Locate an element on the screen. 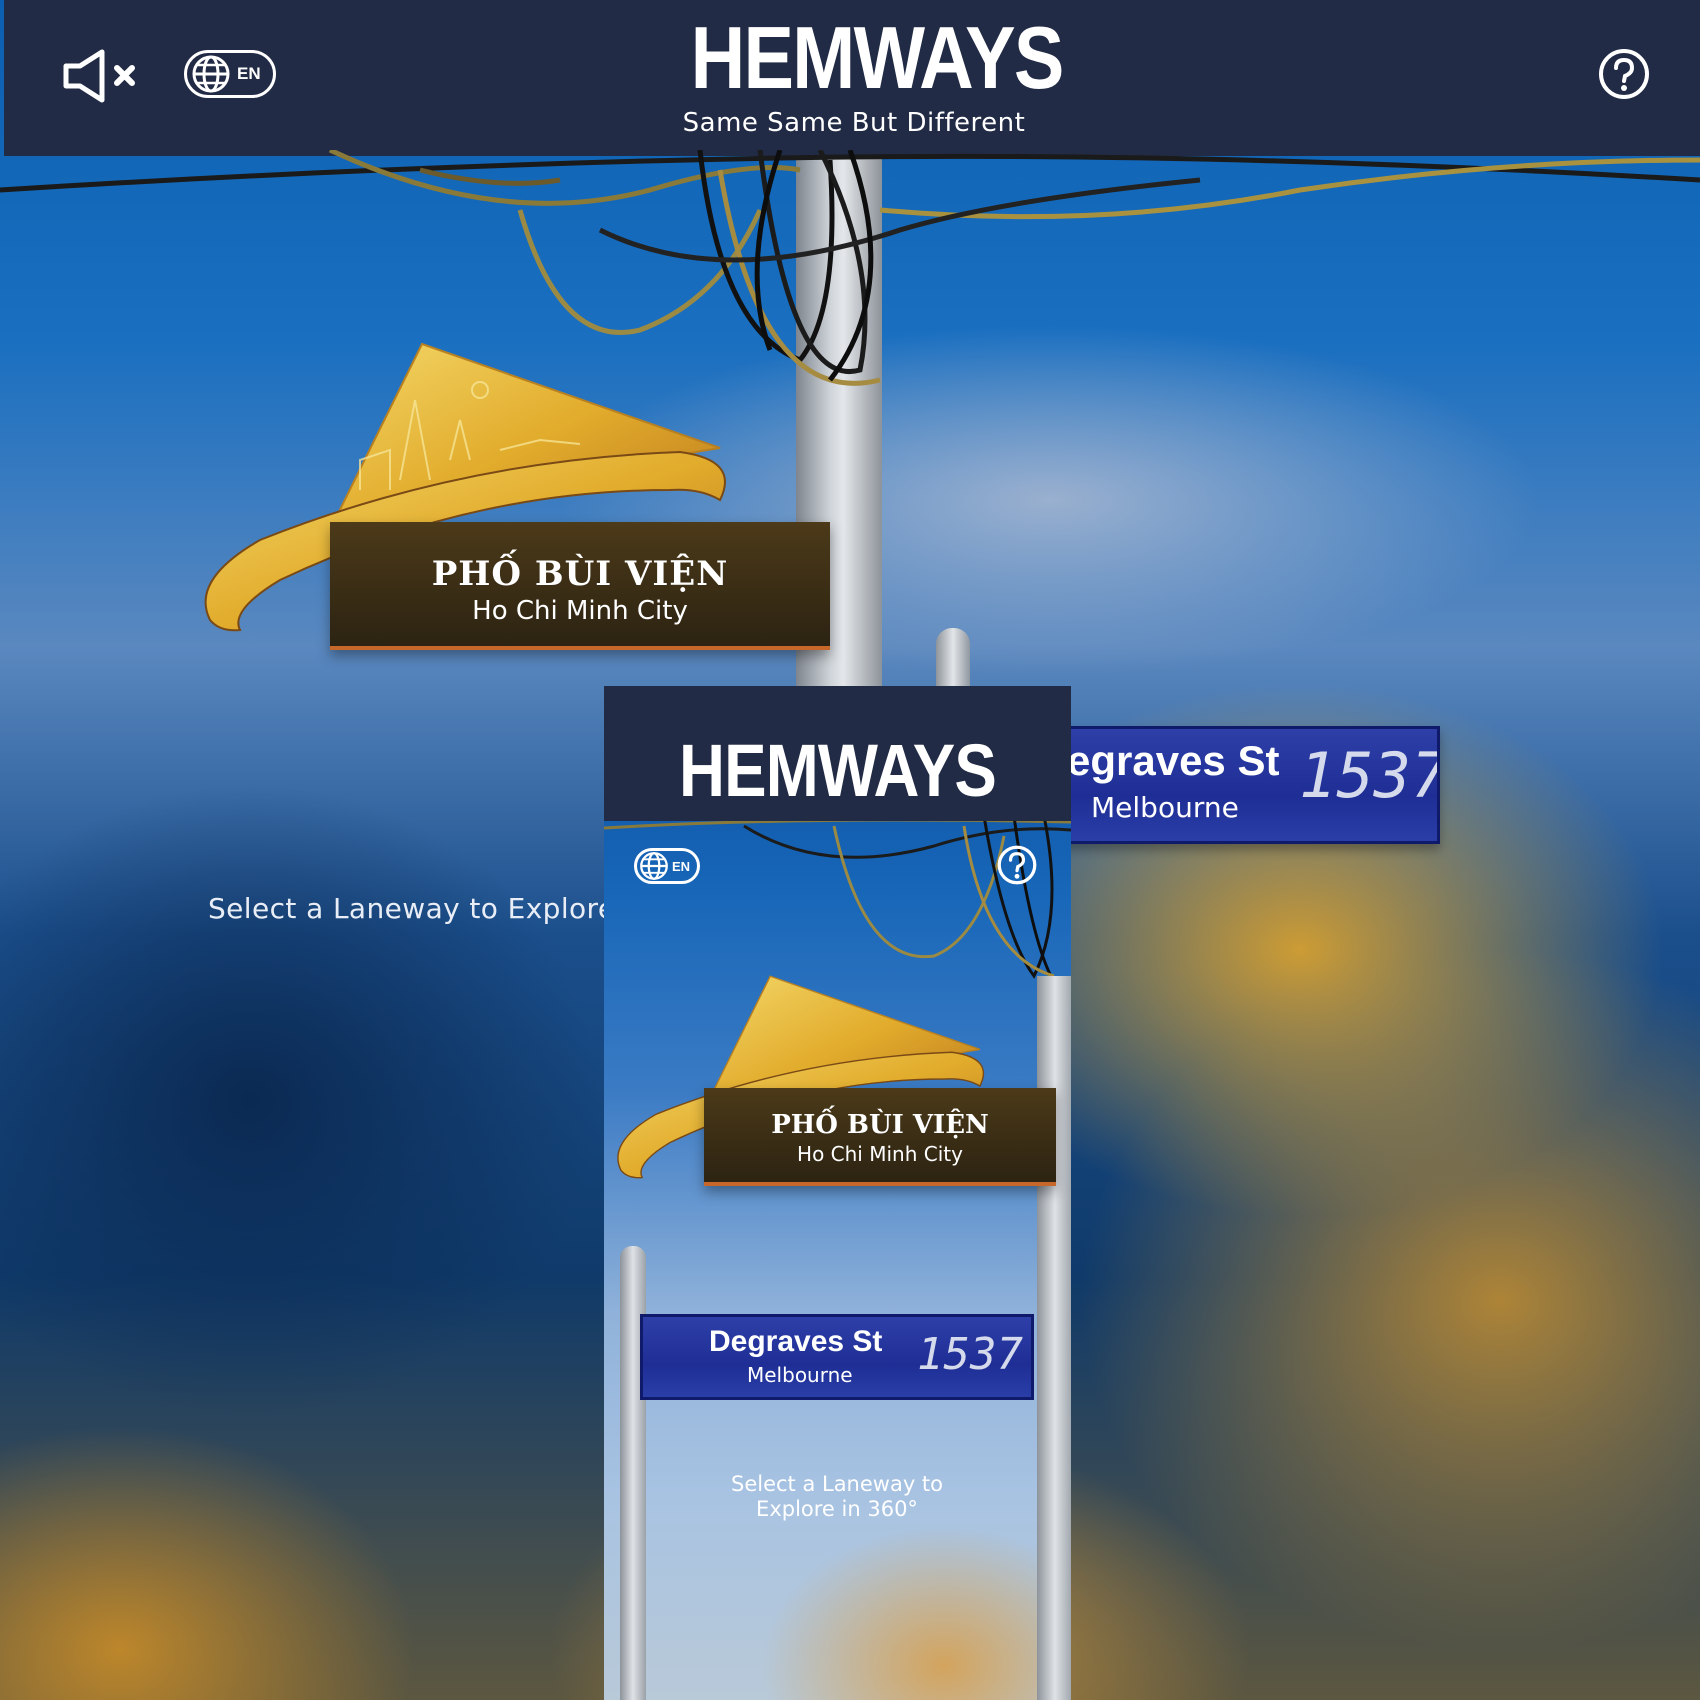 Image resolution: width=1700 pixels, height=1700 pixels. hcmc-laneway-name: PHỐ BÙI VIỆN is located at coordinates (580, 574).